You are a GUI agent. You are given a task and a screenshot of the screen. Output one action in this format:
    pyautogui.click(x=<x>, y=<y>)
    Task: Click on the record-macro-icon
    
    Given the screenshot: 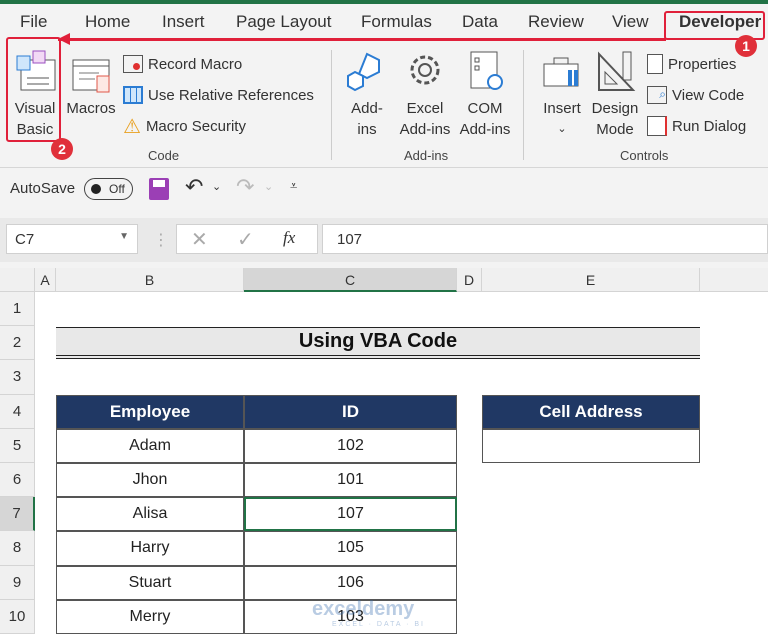 What is the action you would take?
    pyautogui.click(x=133, y=64)
    